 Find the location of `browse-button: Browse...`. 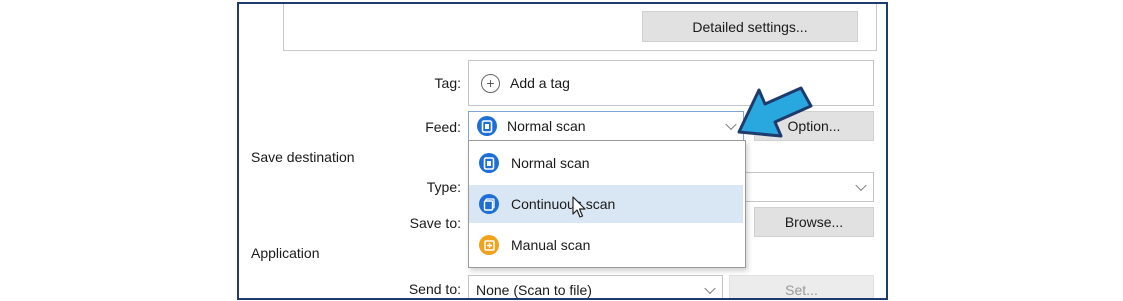

browse-button: Browse... is located at coordinates (814, 222).